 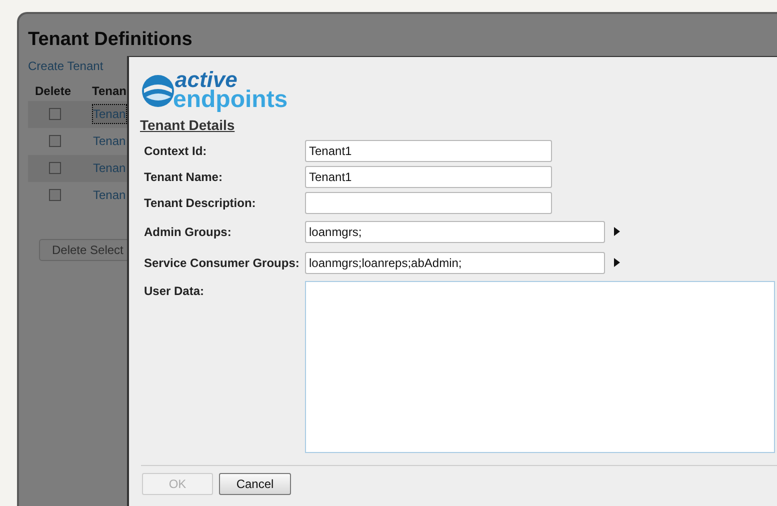 What do you see at coordinates (200, 203) in the screenshot?
I see `field-label: Tenant Description:` at bounding box center [200, 203].